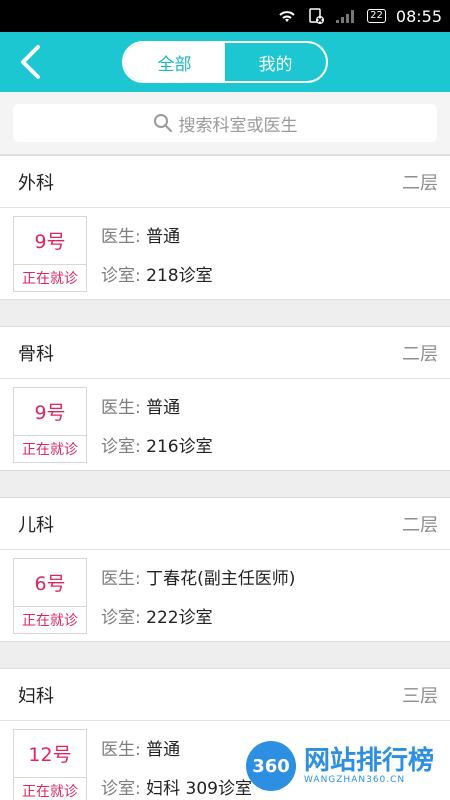 This screenshot has height=800, width=450. What do you see at coordinates (179, 275) in the screenshot?
I see `room-value: 218诊室` at bounding box center [179, 275].